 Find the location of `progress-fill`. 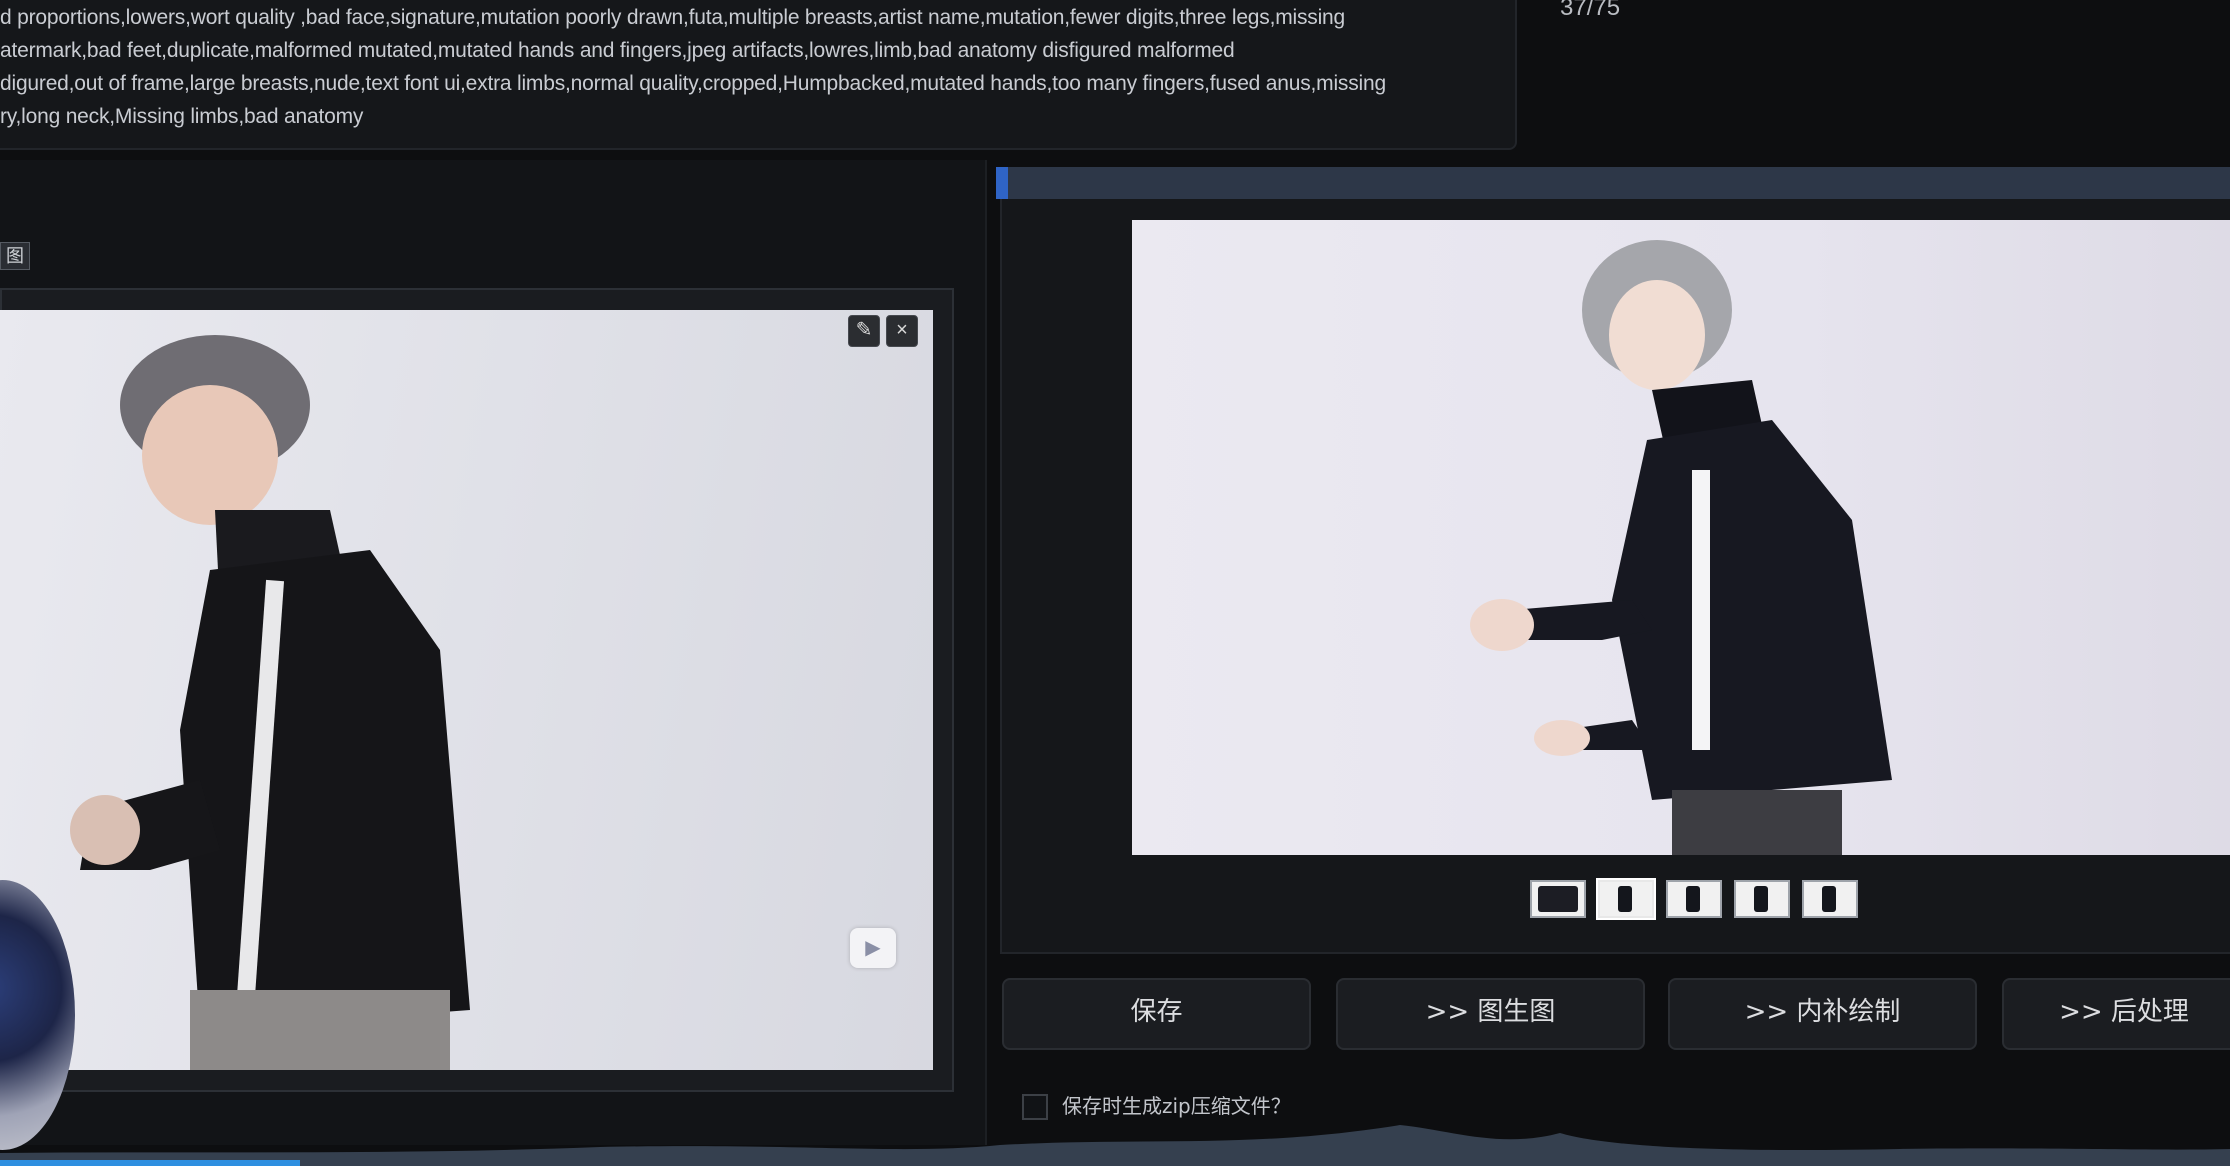

progress-fill is located at coordinates (1002, 183).